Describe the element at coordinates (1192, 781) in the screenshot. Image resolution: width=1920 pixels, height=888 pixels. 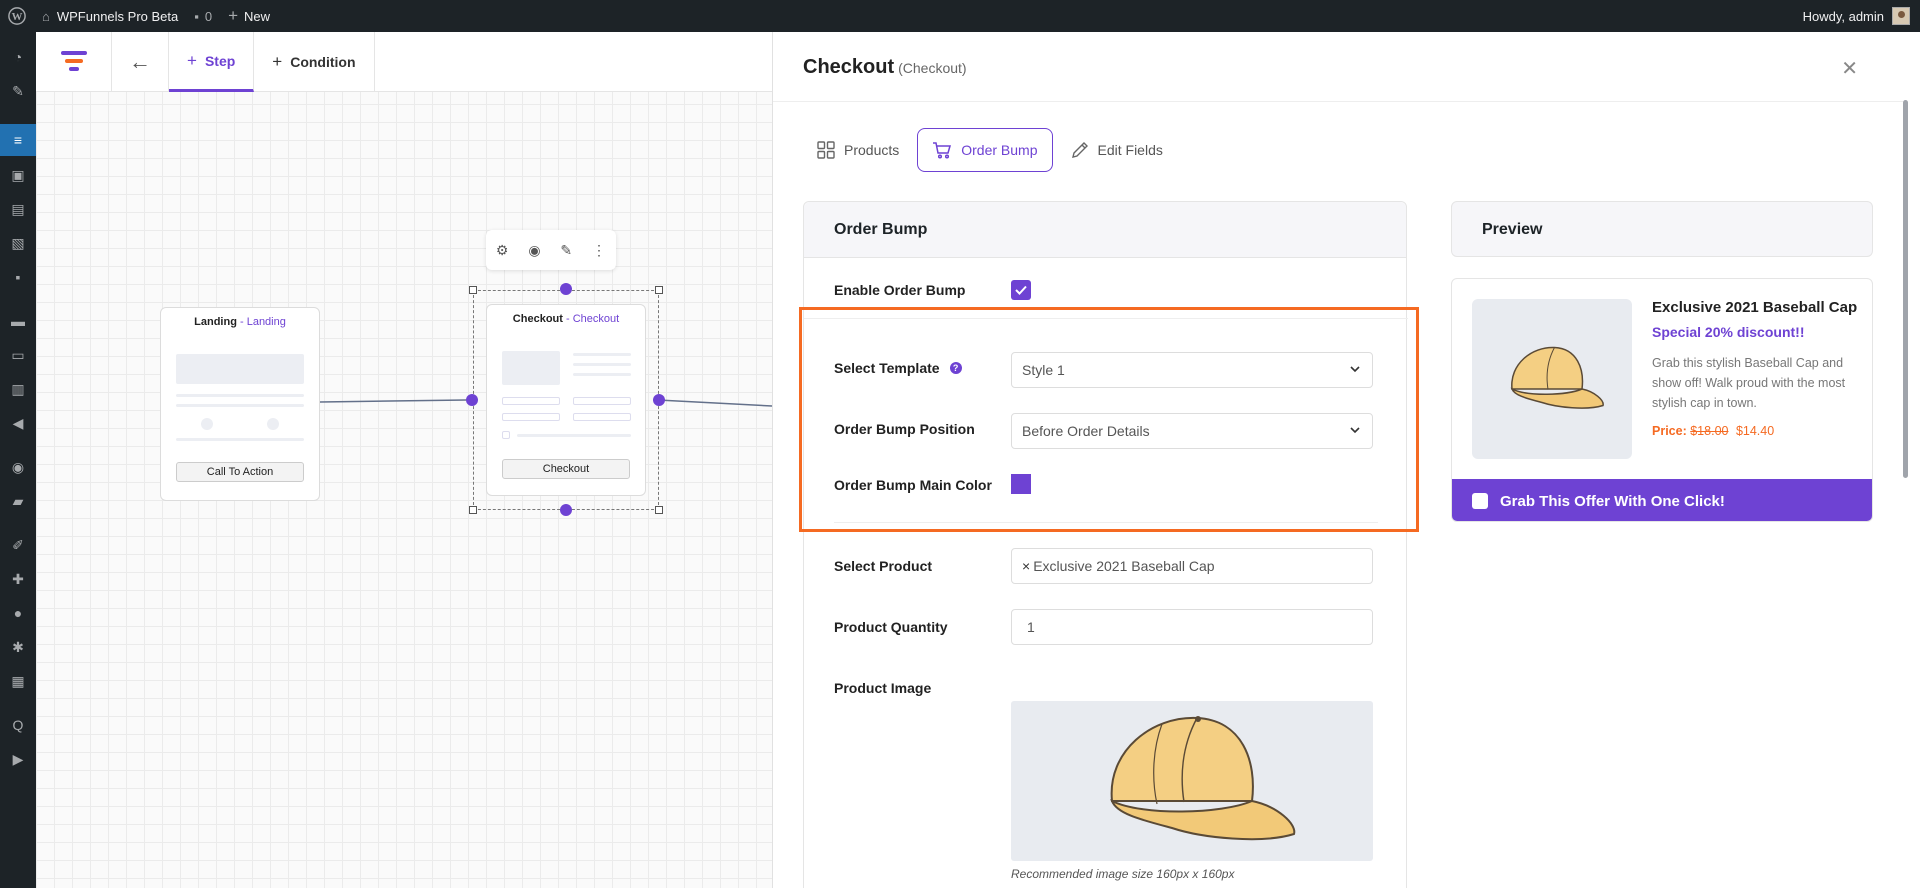
I see `product-image` at that location.